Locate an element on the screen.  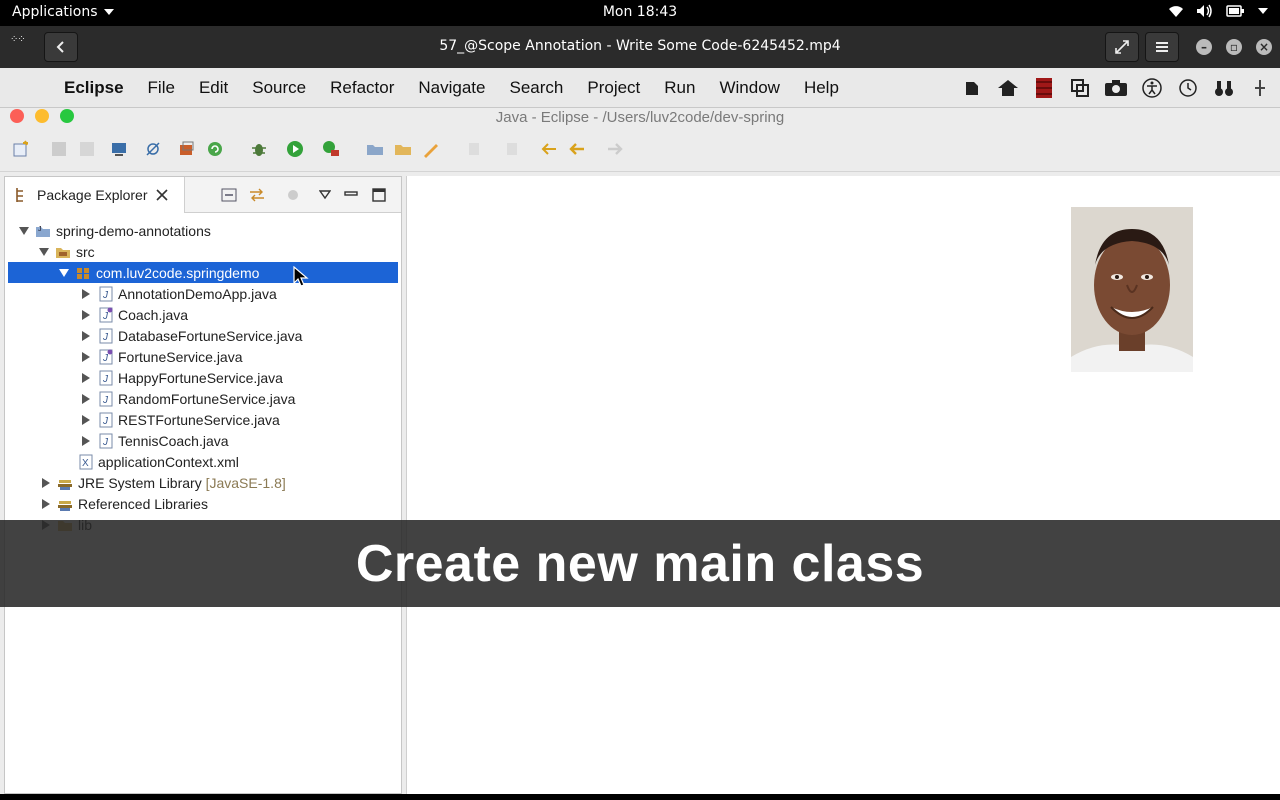
tree-item-label: applicationContext.xml is located at coordinates (168, 461).